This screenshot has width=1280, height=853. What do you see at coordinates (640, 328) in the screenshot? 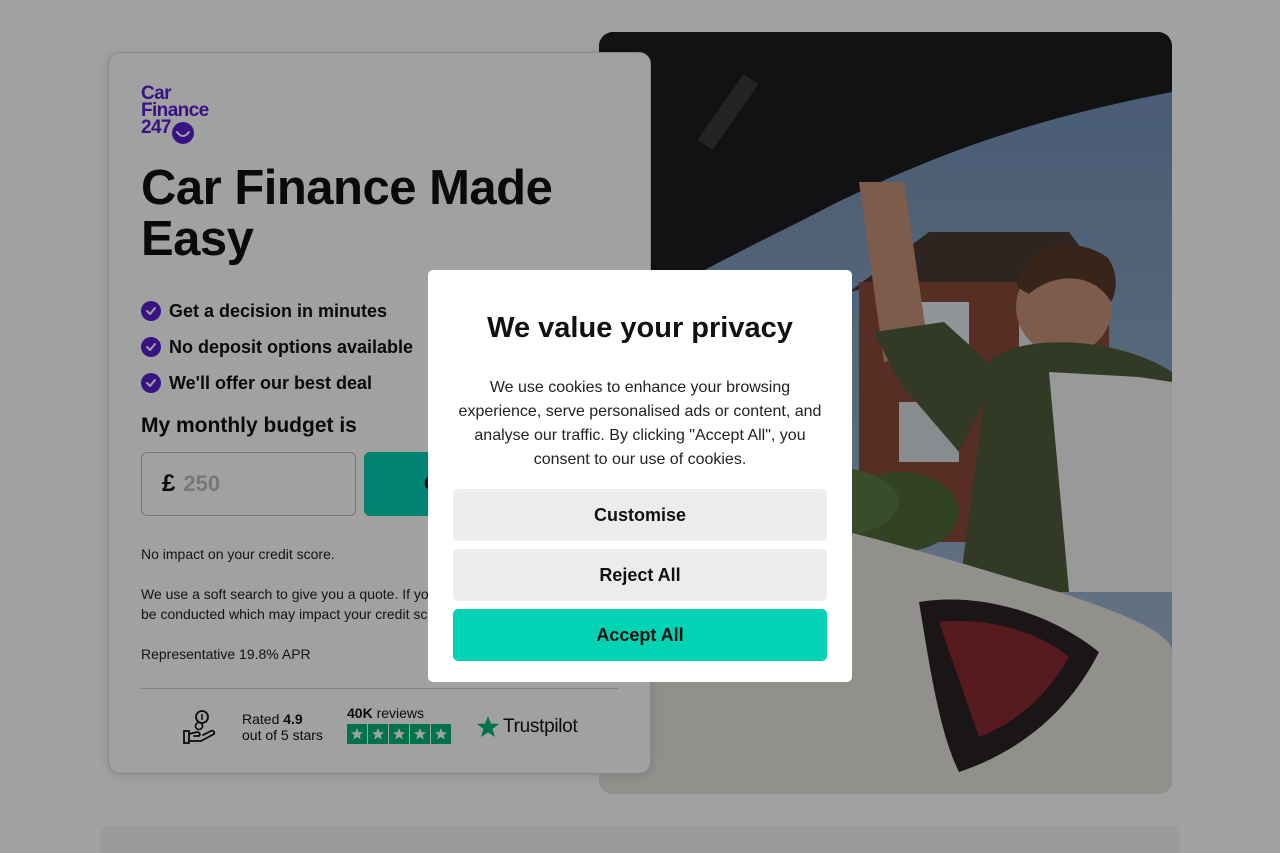
I see `cookie-dialog-title: We value your privacy` at bounding box center [640, 328].